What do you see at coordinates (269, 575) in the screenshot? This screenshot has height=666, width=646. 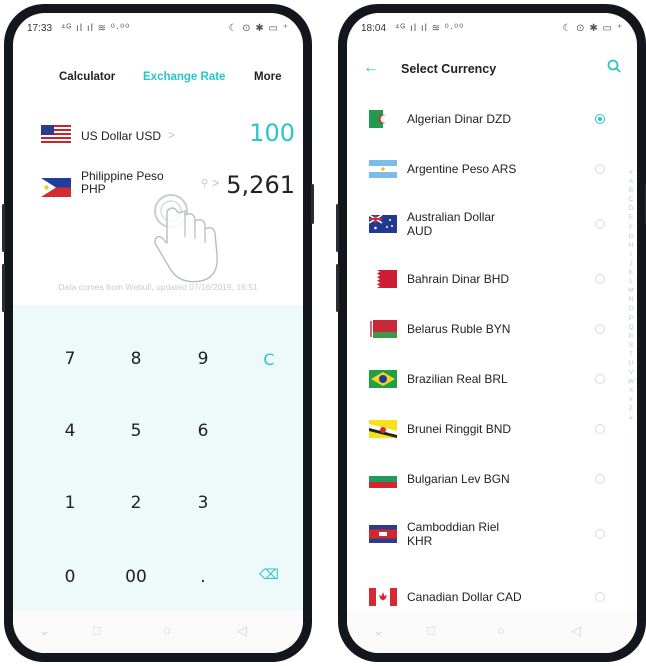 I see `backspace-icon: ⌫` at bounding box center [269, 575].